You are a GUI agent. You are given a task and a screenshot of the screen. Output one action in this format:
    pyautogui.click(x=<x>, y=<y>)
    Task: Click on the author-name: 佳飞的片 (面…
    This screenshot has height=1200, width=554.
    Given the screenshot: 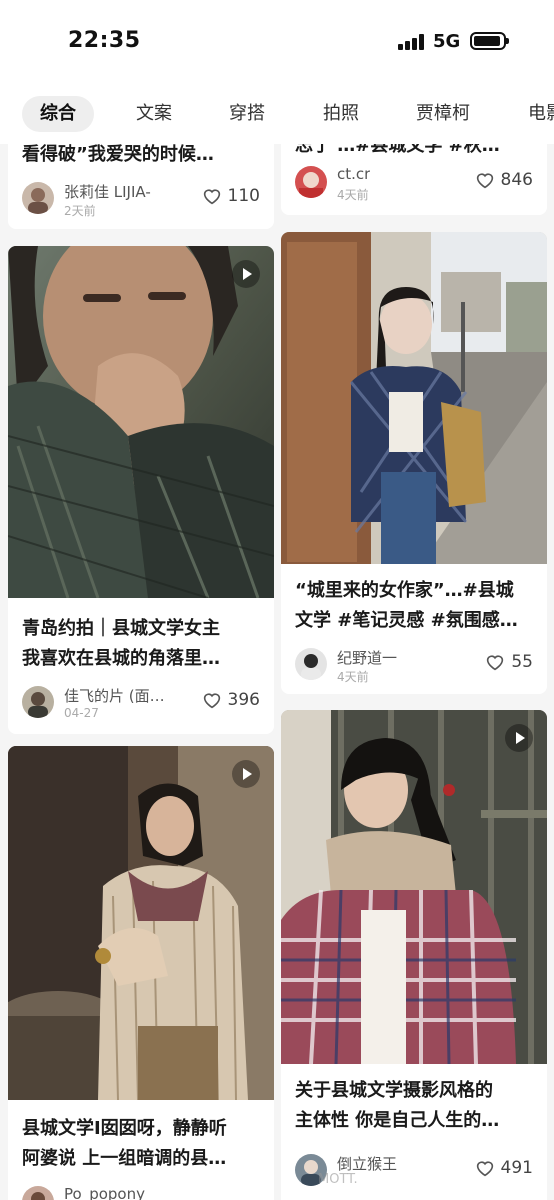 What is the action you would take?
    pyautogui.click(x=114, y=695)
    